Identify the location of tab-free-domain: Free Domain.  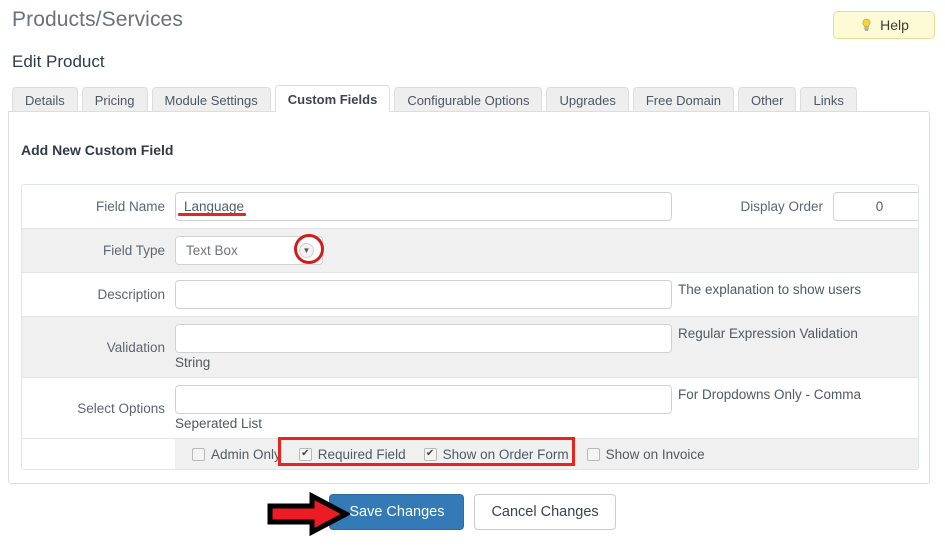
(683, 99).